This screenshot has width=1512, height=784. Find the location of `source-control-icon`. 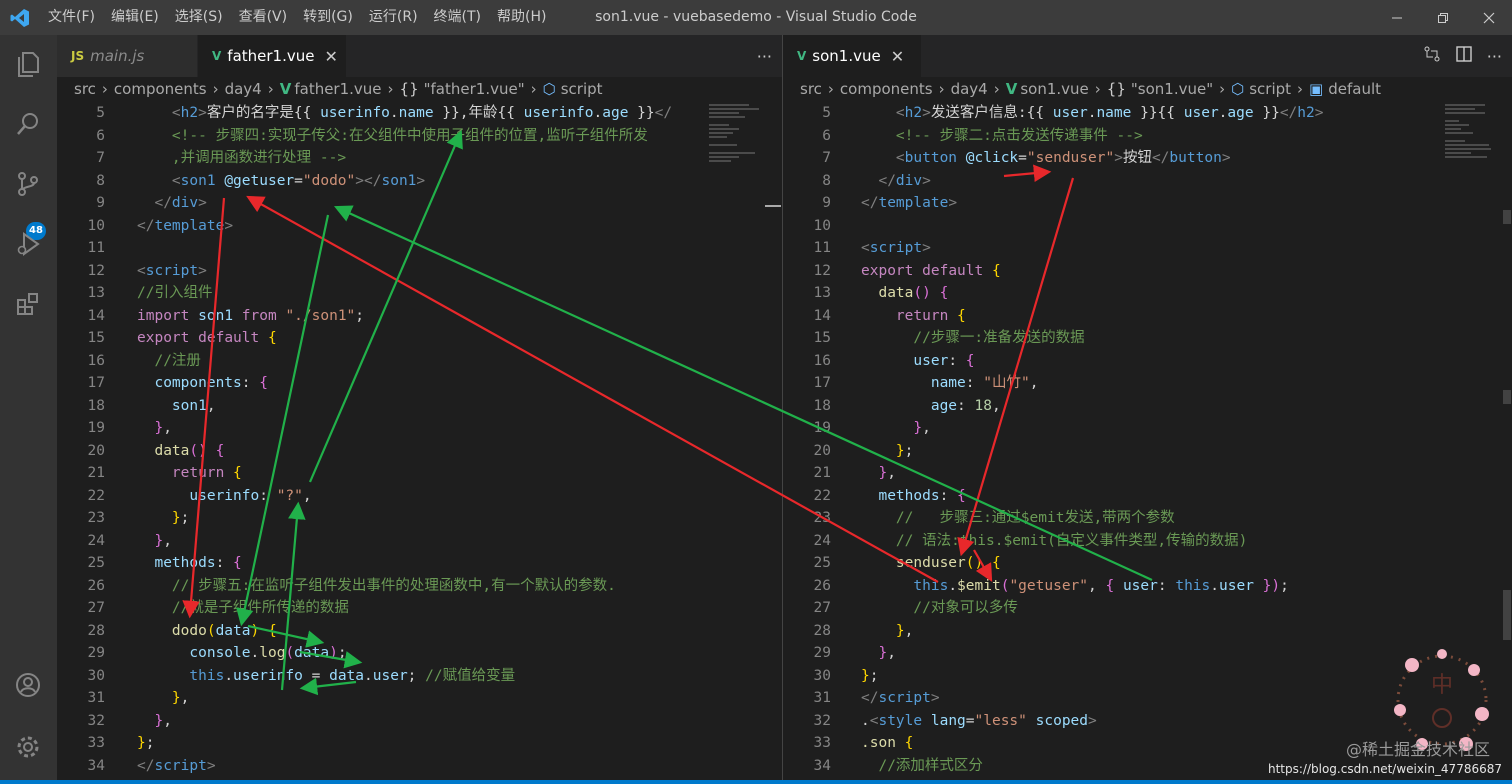

source-control-icon is located at coordinates (28, 184).